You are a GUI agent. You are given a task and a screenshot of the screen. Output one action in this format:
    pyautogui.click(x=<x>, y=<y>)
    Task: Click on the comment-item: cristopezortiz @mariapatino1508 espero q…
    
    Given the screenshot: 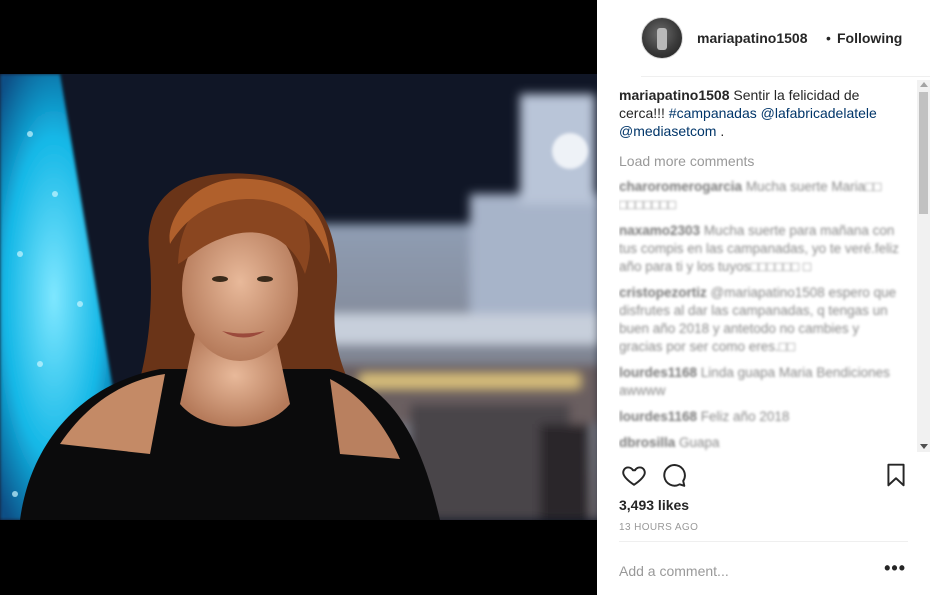 What is the action you would take?
    pyautogui.click(x=761, y=320)
    